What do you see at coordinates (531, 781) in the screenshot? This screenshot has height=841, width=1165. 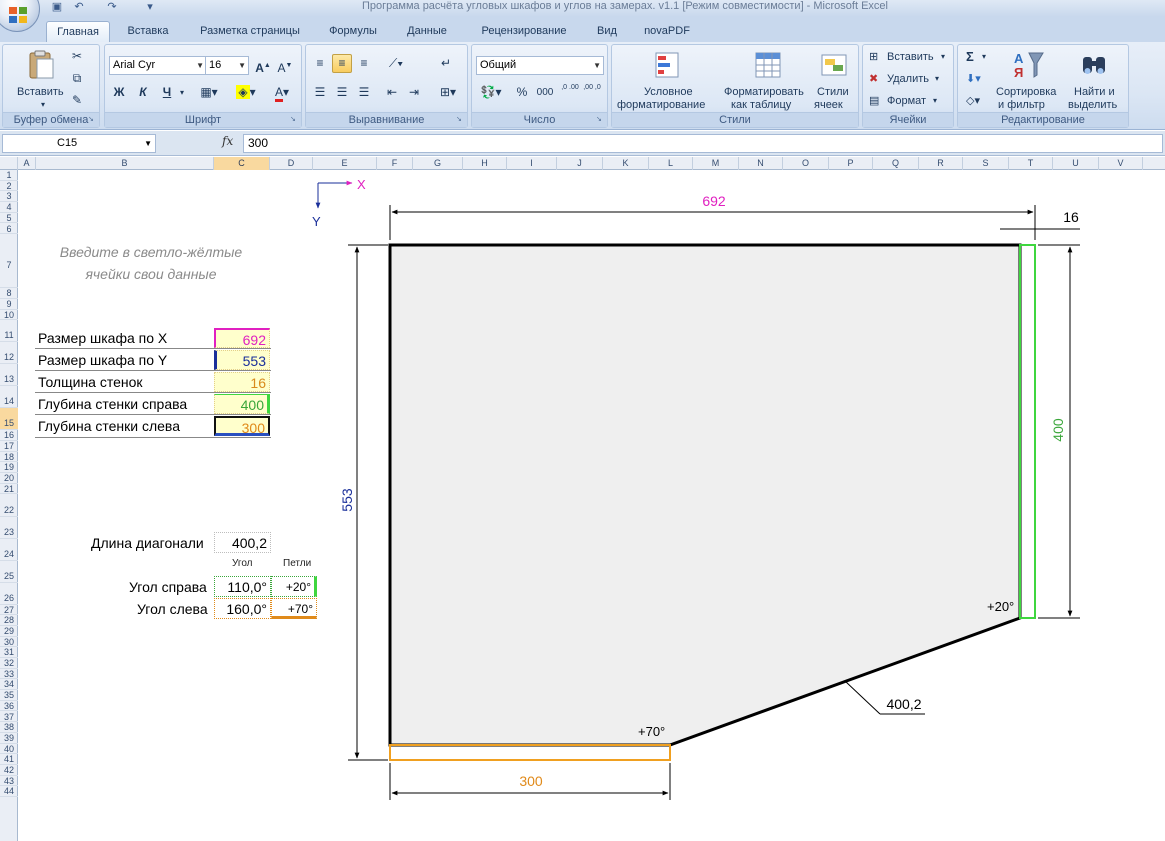 I see `dim-bottom-value: 300` at bounding box center [531, 781].